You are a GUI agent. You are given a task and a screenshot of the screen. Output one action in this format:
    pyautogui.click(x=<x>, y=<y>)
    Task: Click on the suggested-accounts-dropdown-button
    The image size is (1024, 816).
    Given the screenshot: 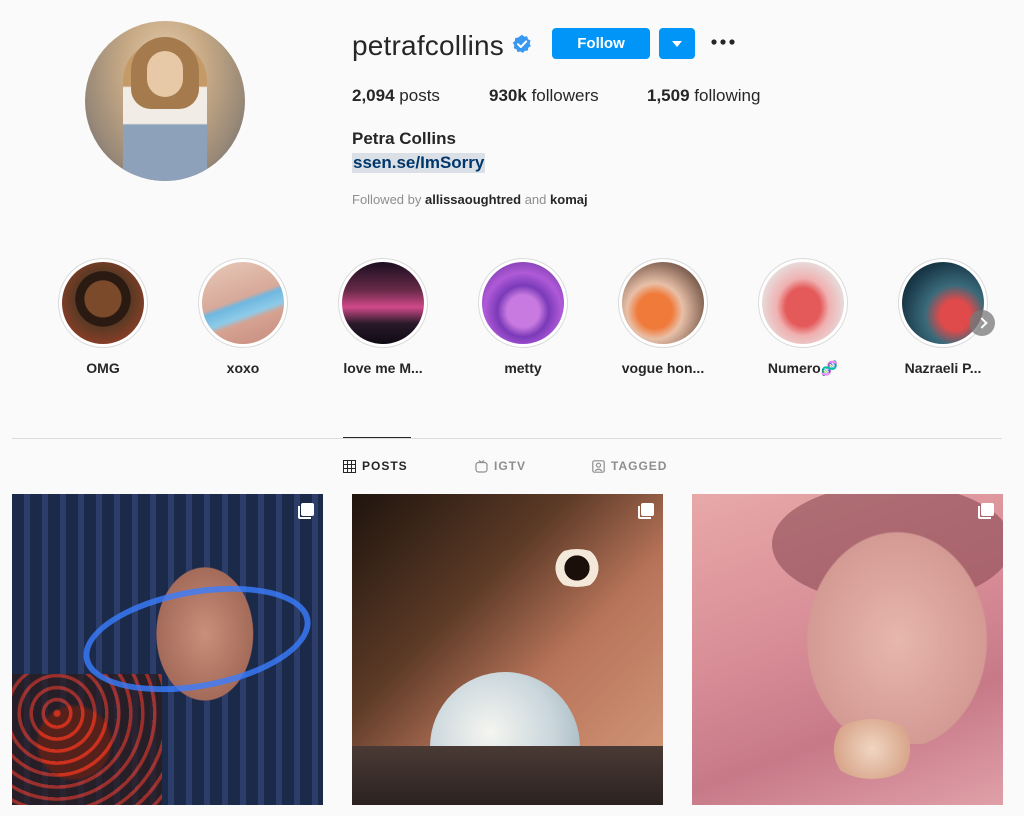 What is the action you would take?
    pyautogui.click(x=677, y=43)
    